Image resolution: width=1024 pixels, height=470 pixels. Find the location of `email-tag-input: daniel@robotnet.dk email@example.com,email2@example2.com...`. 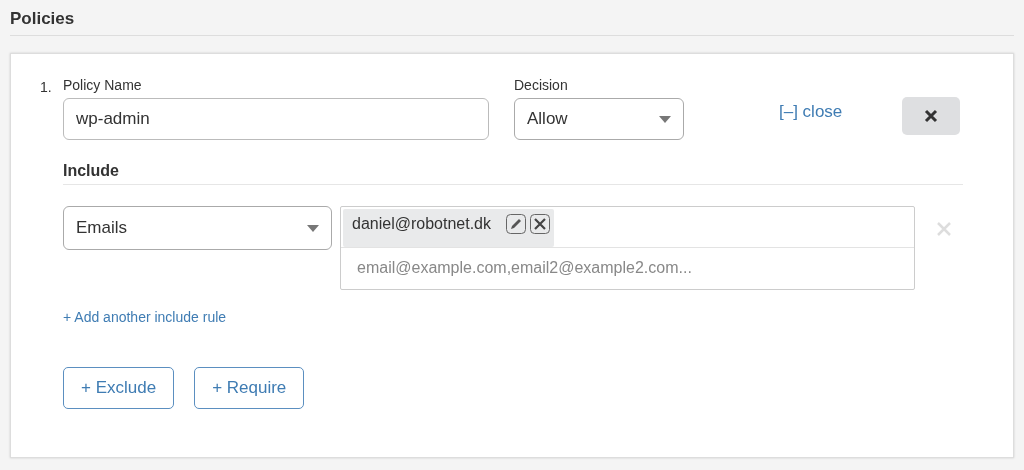

email-tag-input: daniel@robotnet.dk email@example.com,email2@example2.com... is located at coordinates (627, 248).